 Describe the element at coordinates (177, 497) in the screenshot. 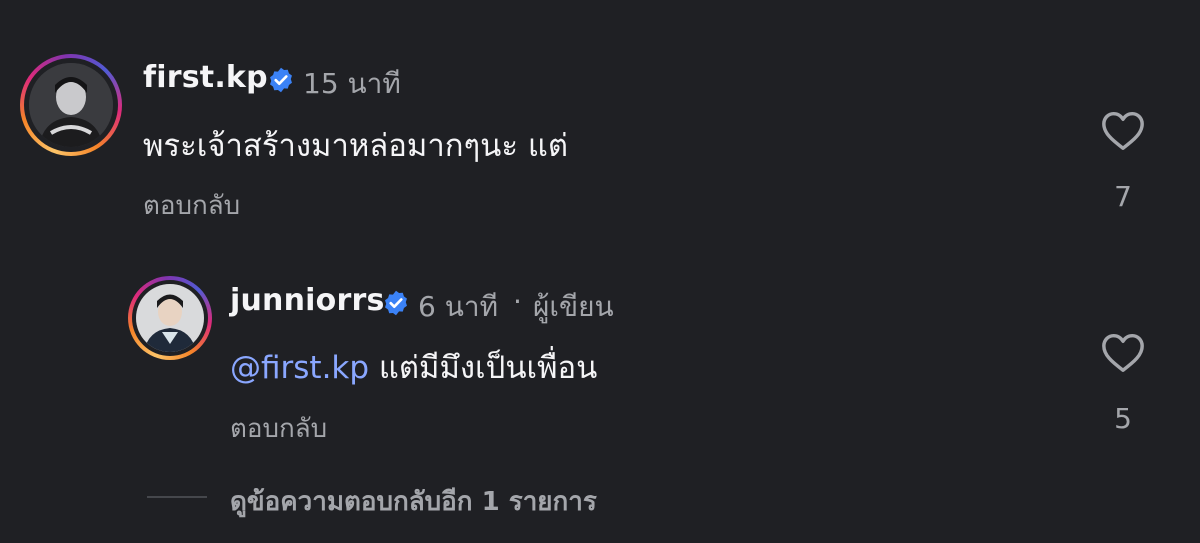

I see `divider-line` at that location.